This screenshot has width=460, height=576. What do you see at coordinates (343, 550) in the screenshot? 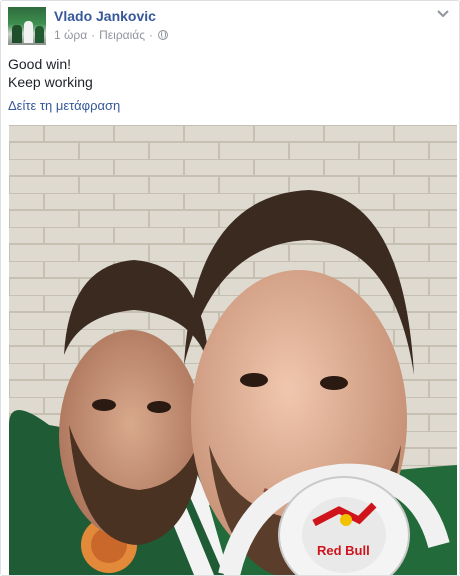
I see `headphone-brand: Red Bull` at bounding box center [343, 550].